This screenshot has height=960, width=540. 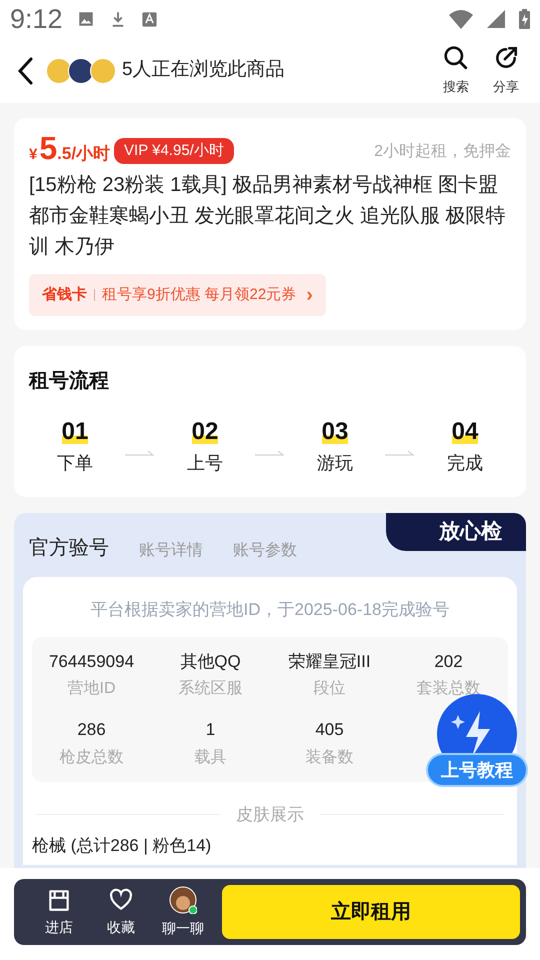 I want to click on stat-label: 系统区服, so click(x=210, y=688).